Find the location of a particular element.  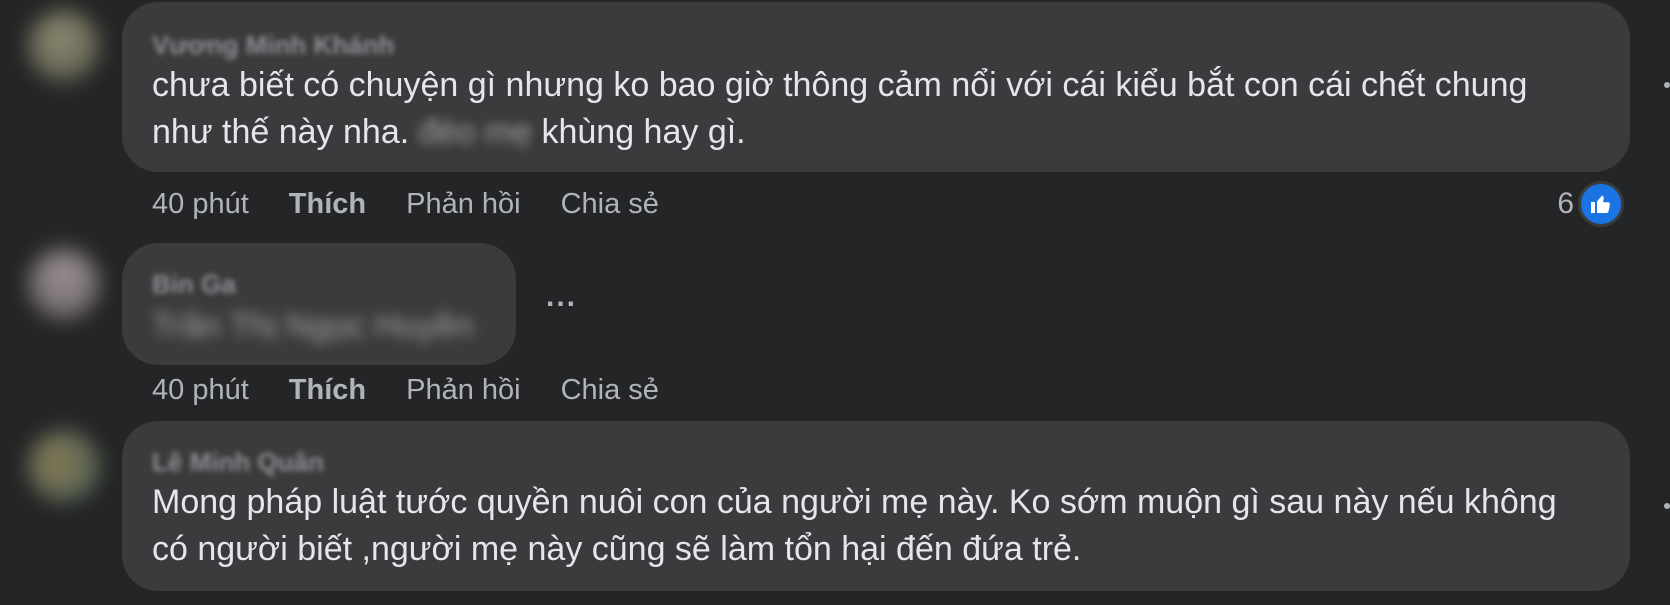

comment-author: Bin Ga is located at coordinates (194, 284).